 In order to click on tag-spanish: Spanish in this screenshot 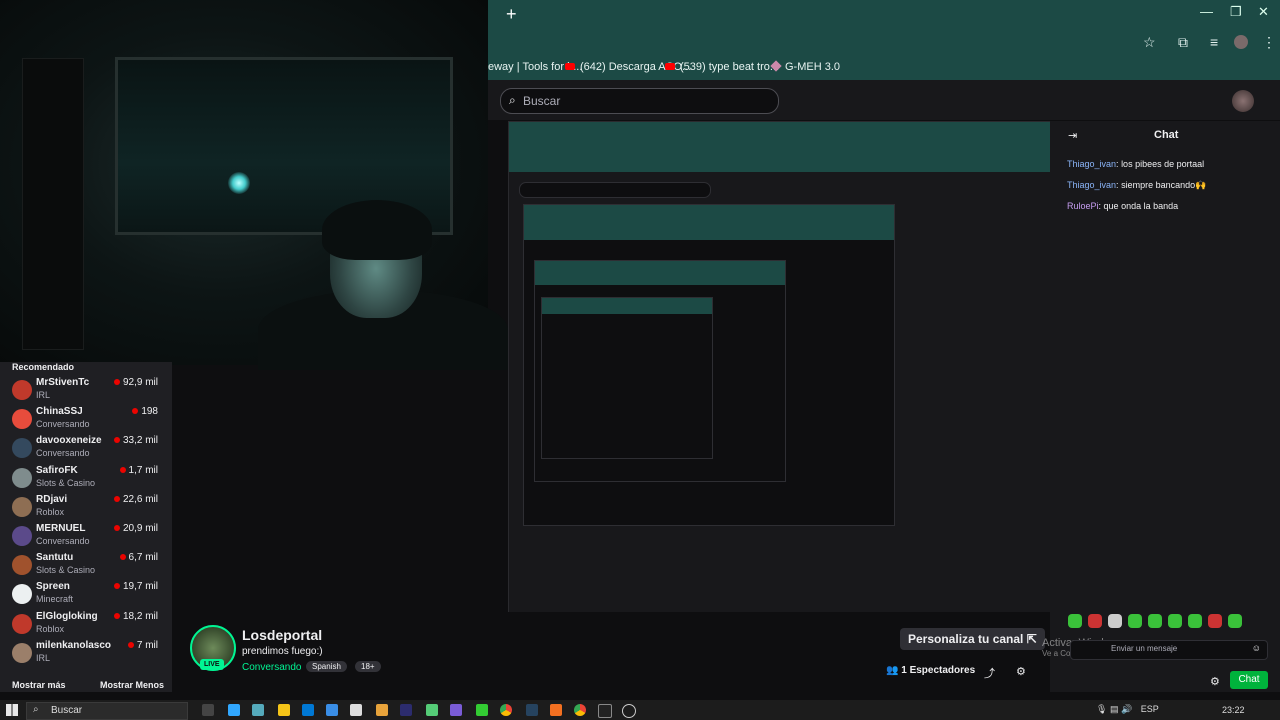, I will do `click(326, 666)`.